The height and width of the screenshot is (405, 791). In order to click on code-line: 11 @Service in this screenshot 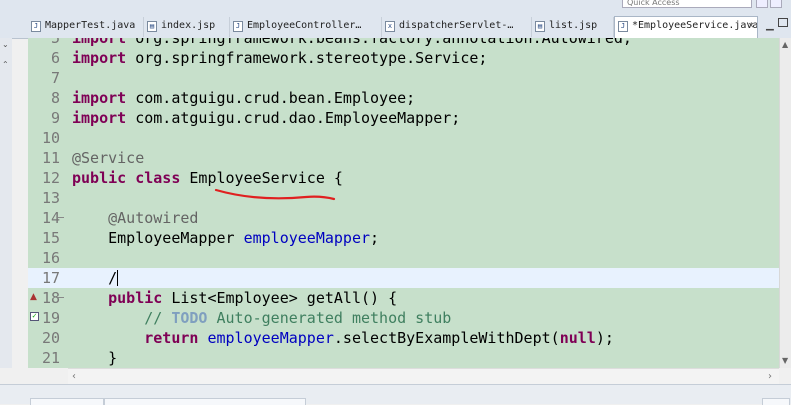, I will do `click(403, 158)`.